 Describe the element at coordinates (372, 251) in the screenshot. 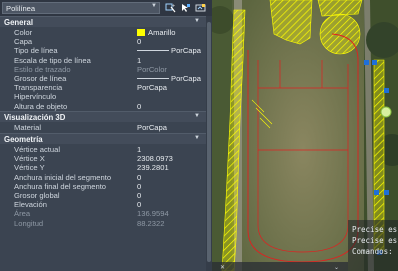

I see `command-prompt: Comandos:` at that location.